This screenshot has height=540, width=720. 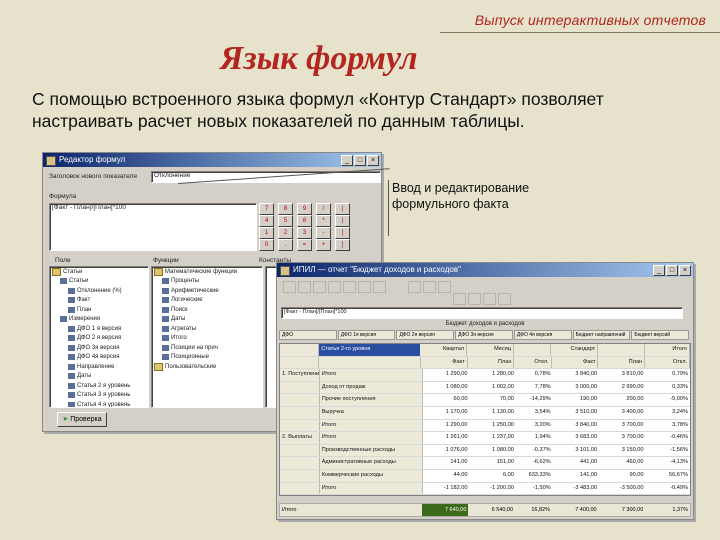 I want to click on key-button: ), so click(x=342, y=221).